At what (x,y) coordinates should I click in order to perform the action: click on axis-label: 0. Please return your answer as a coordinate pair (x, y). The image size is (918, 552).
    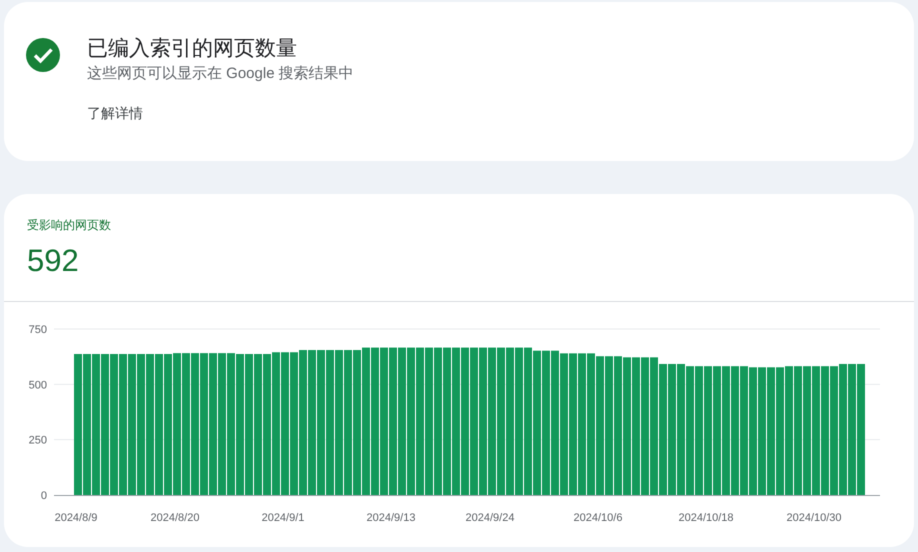
    Looking at the image, I should click on (43, 496).